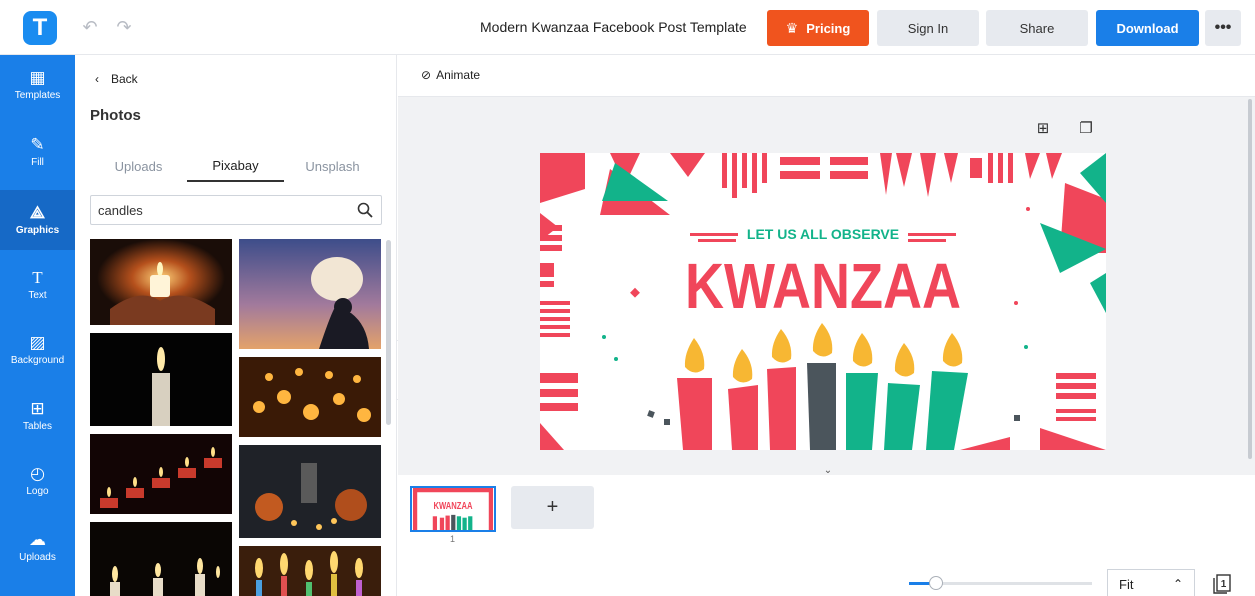 This screenshot has width=1255, height=596. I want to click on rail-item-background: ▨ Background, so click(37, 350).